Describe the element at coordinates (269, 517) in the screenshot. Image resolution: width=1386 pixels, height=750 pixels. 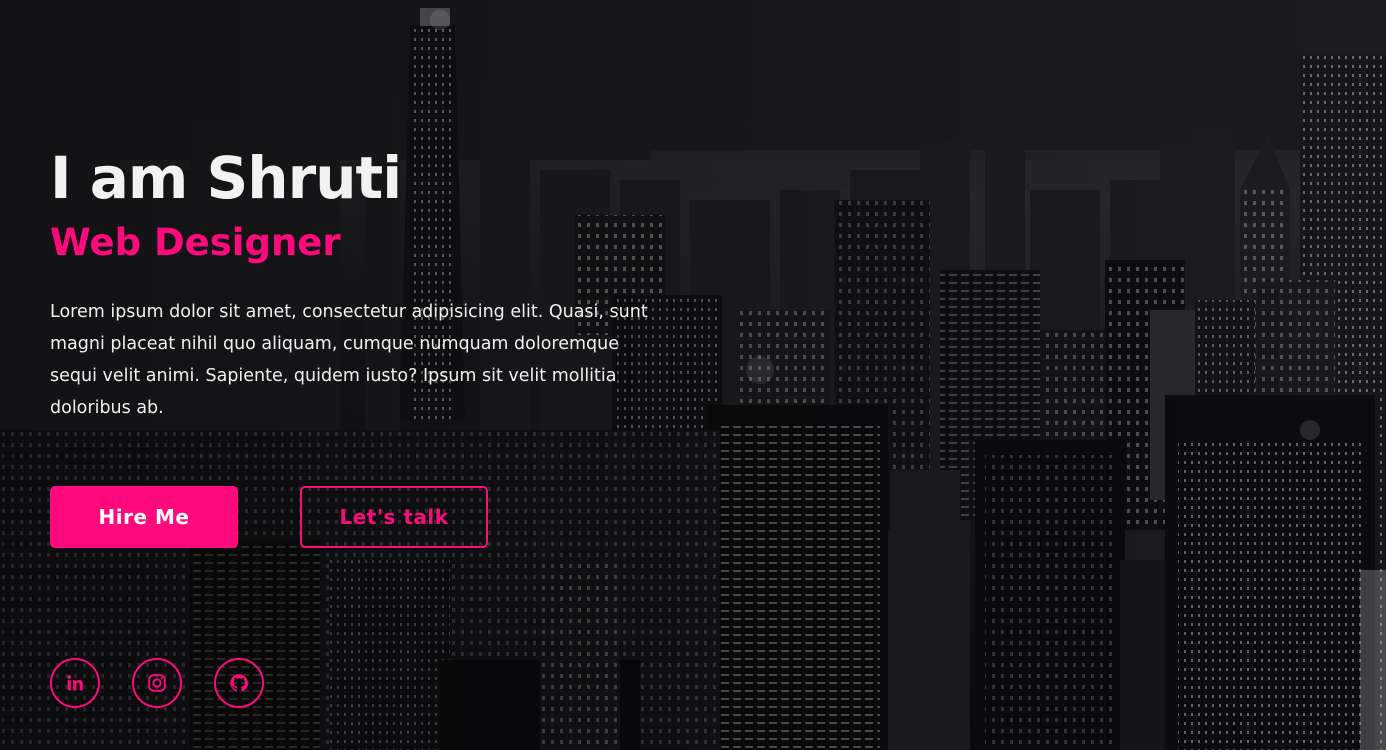
I see `cta-buttons: Hire Me Let's talk` at that location.